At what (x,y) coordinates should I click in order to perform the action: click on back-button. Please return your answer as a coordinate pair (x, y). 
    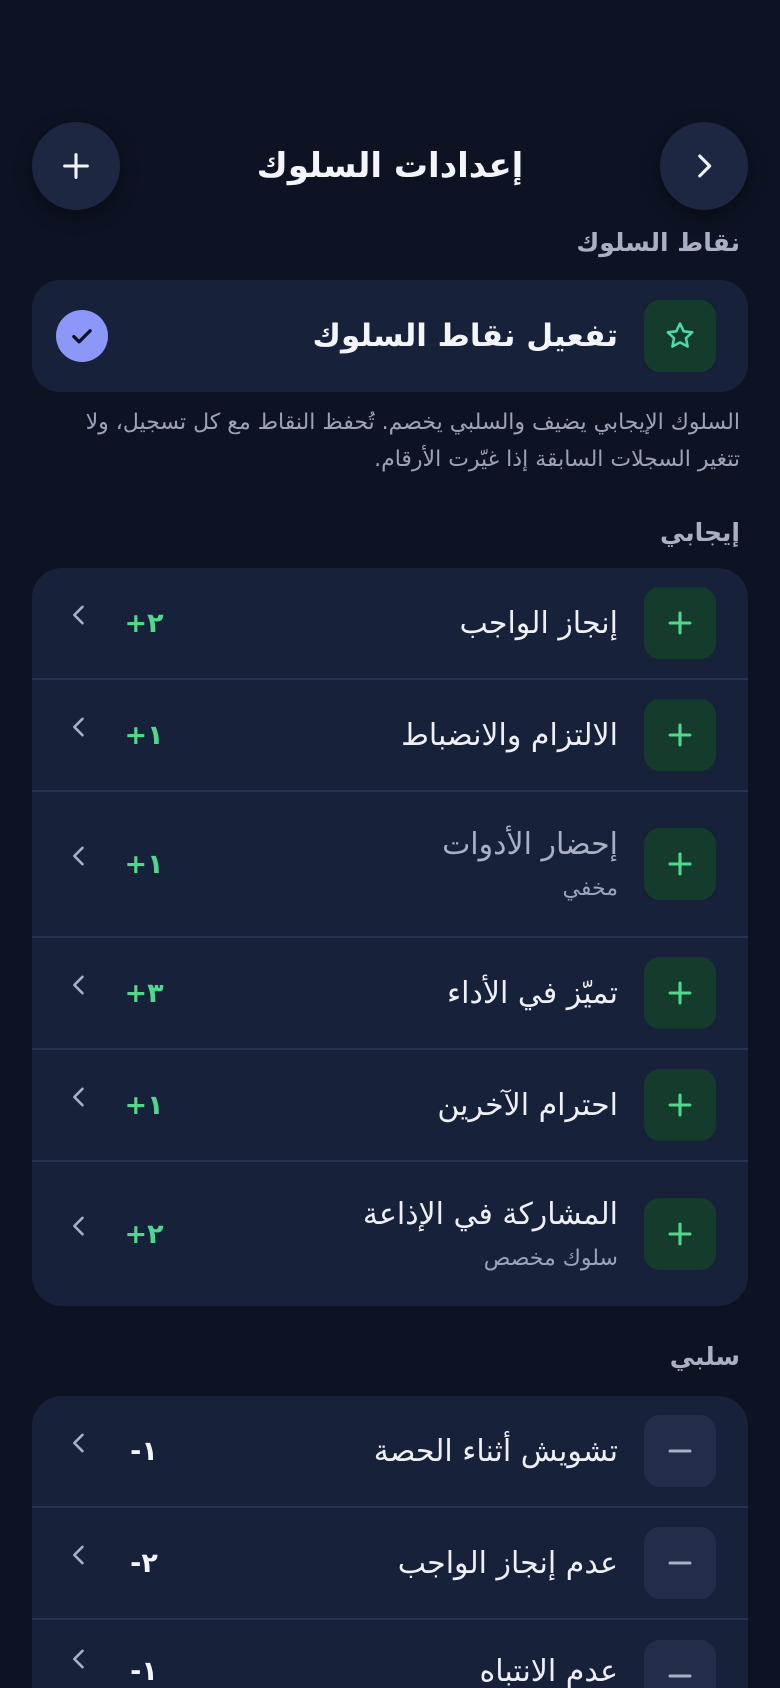
    Looking at the image, I should click on (704, 166).